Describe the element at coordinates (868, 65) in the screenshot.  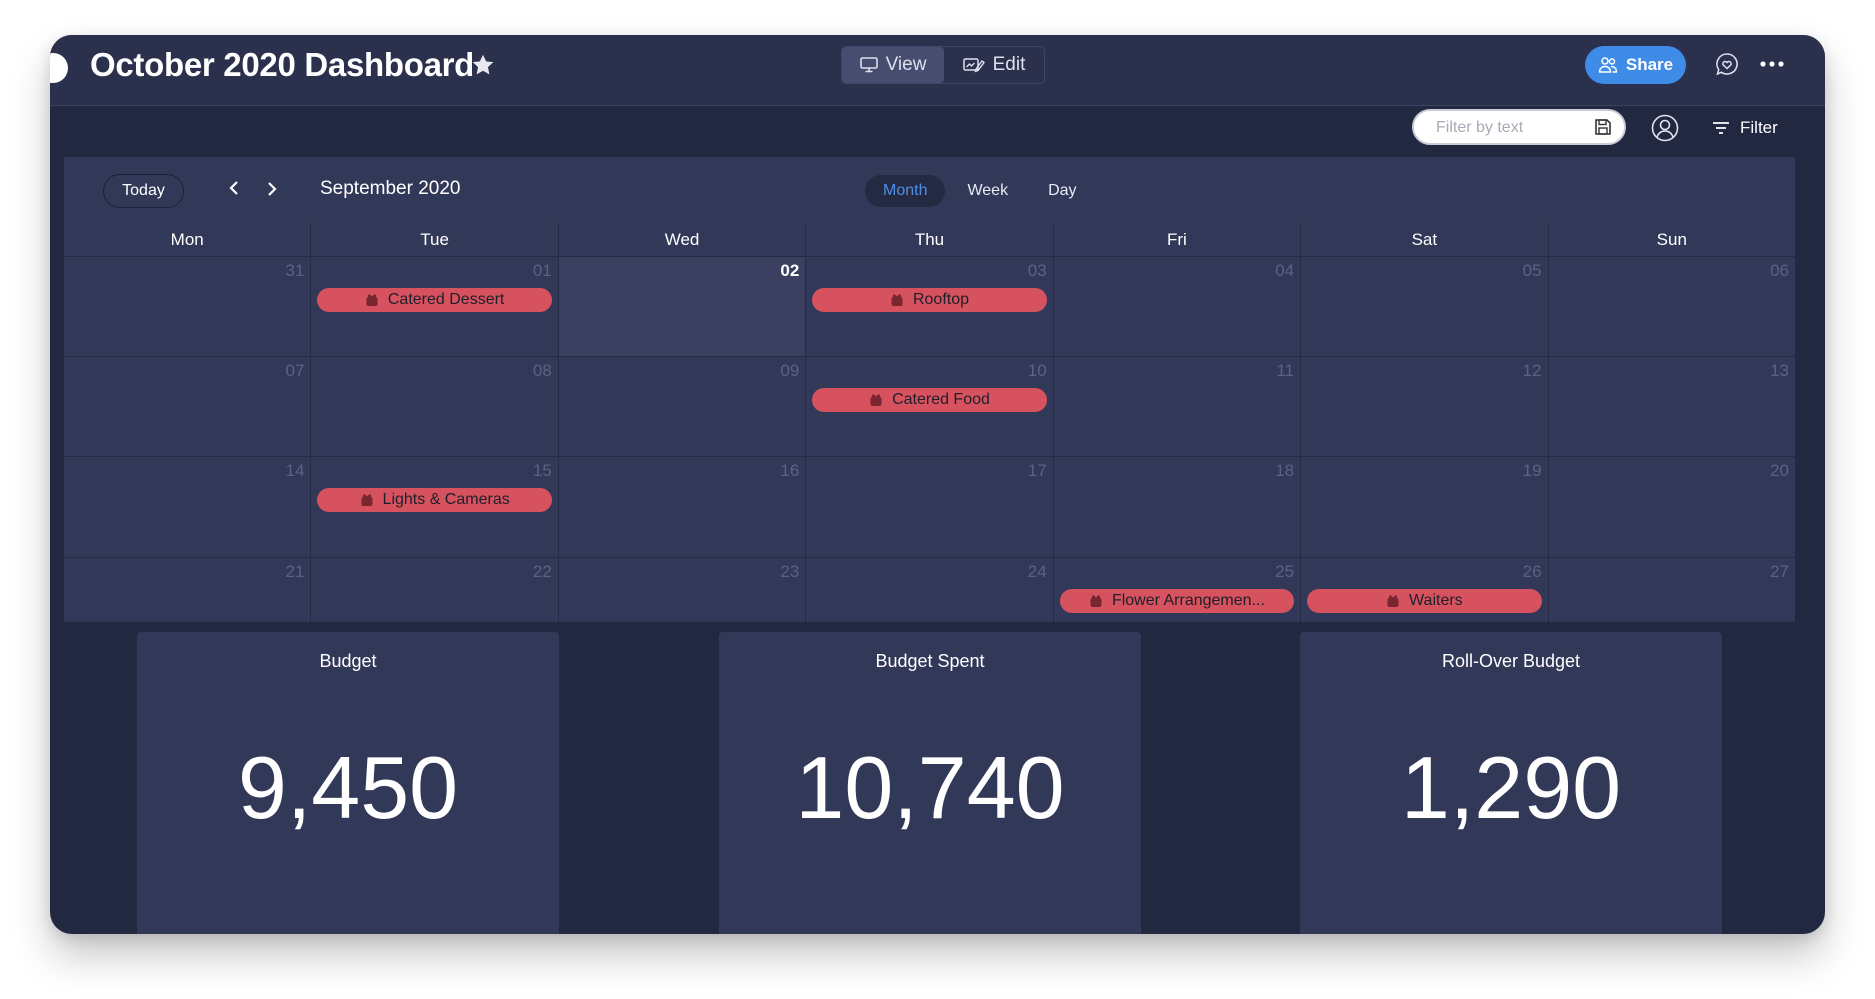
I see `monitor-icon` at that location.